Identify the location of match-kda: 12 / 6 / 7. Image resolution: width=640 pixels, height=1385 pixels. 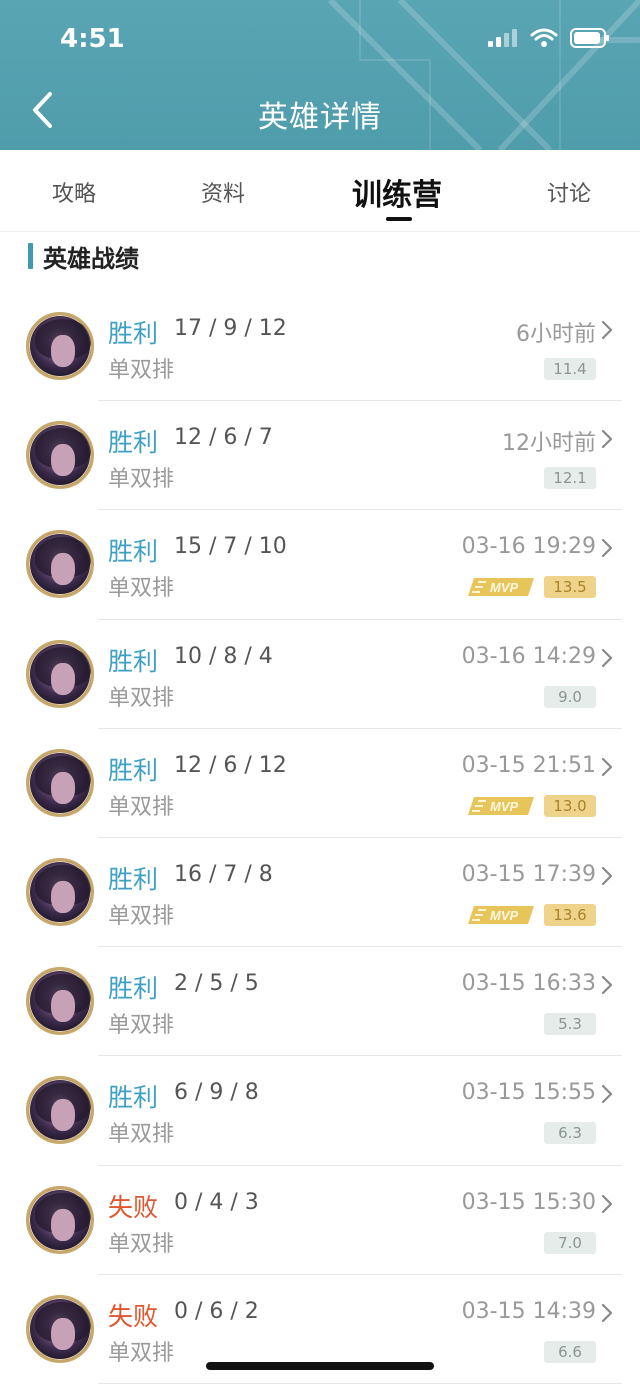
(223, 438).